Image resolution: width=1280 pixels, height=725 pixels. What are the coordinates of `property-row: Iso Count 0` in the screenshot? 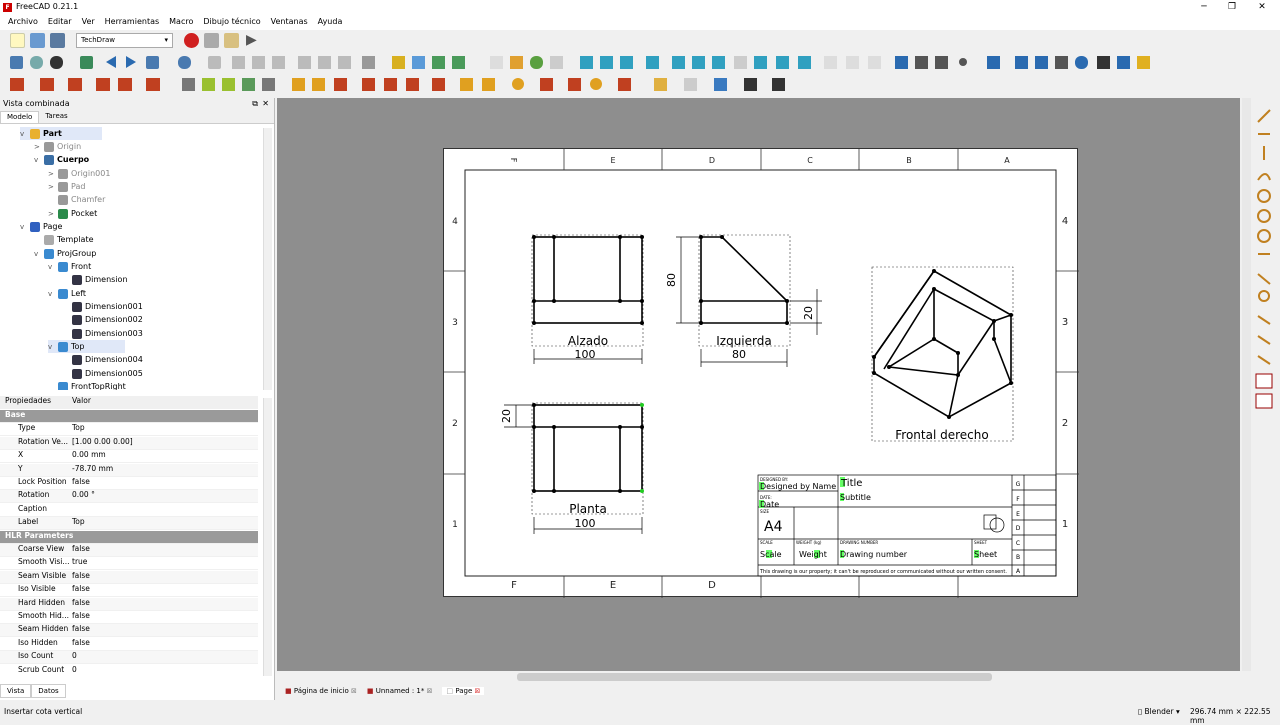 It's located at (129, 658).